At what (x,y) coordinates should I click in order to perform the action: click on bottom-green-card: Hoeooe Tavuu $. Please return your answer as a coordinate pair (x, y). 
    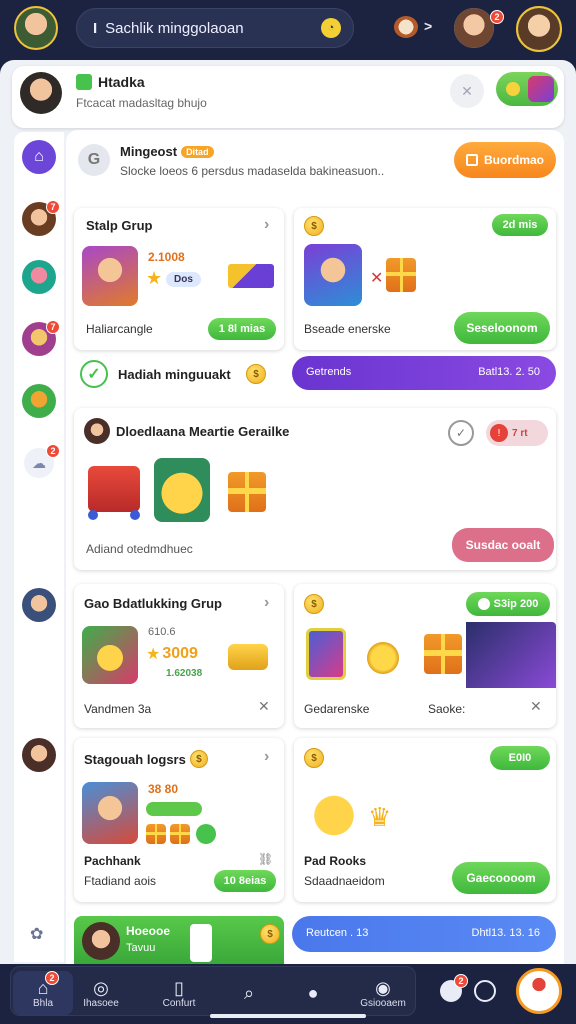
    Looking at the image, I should click on (179, 940).